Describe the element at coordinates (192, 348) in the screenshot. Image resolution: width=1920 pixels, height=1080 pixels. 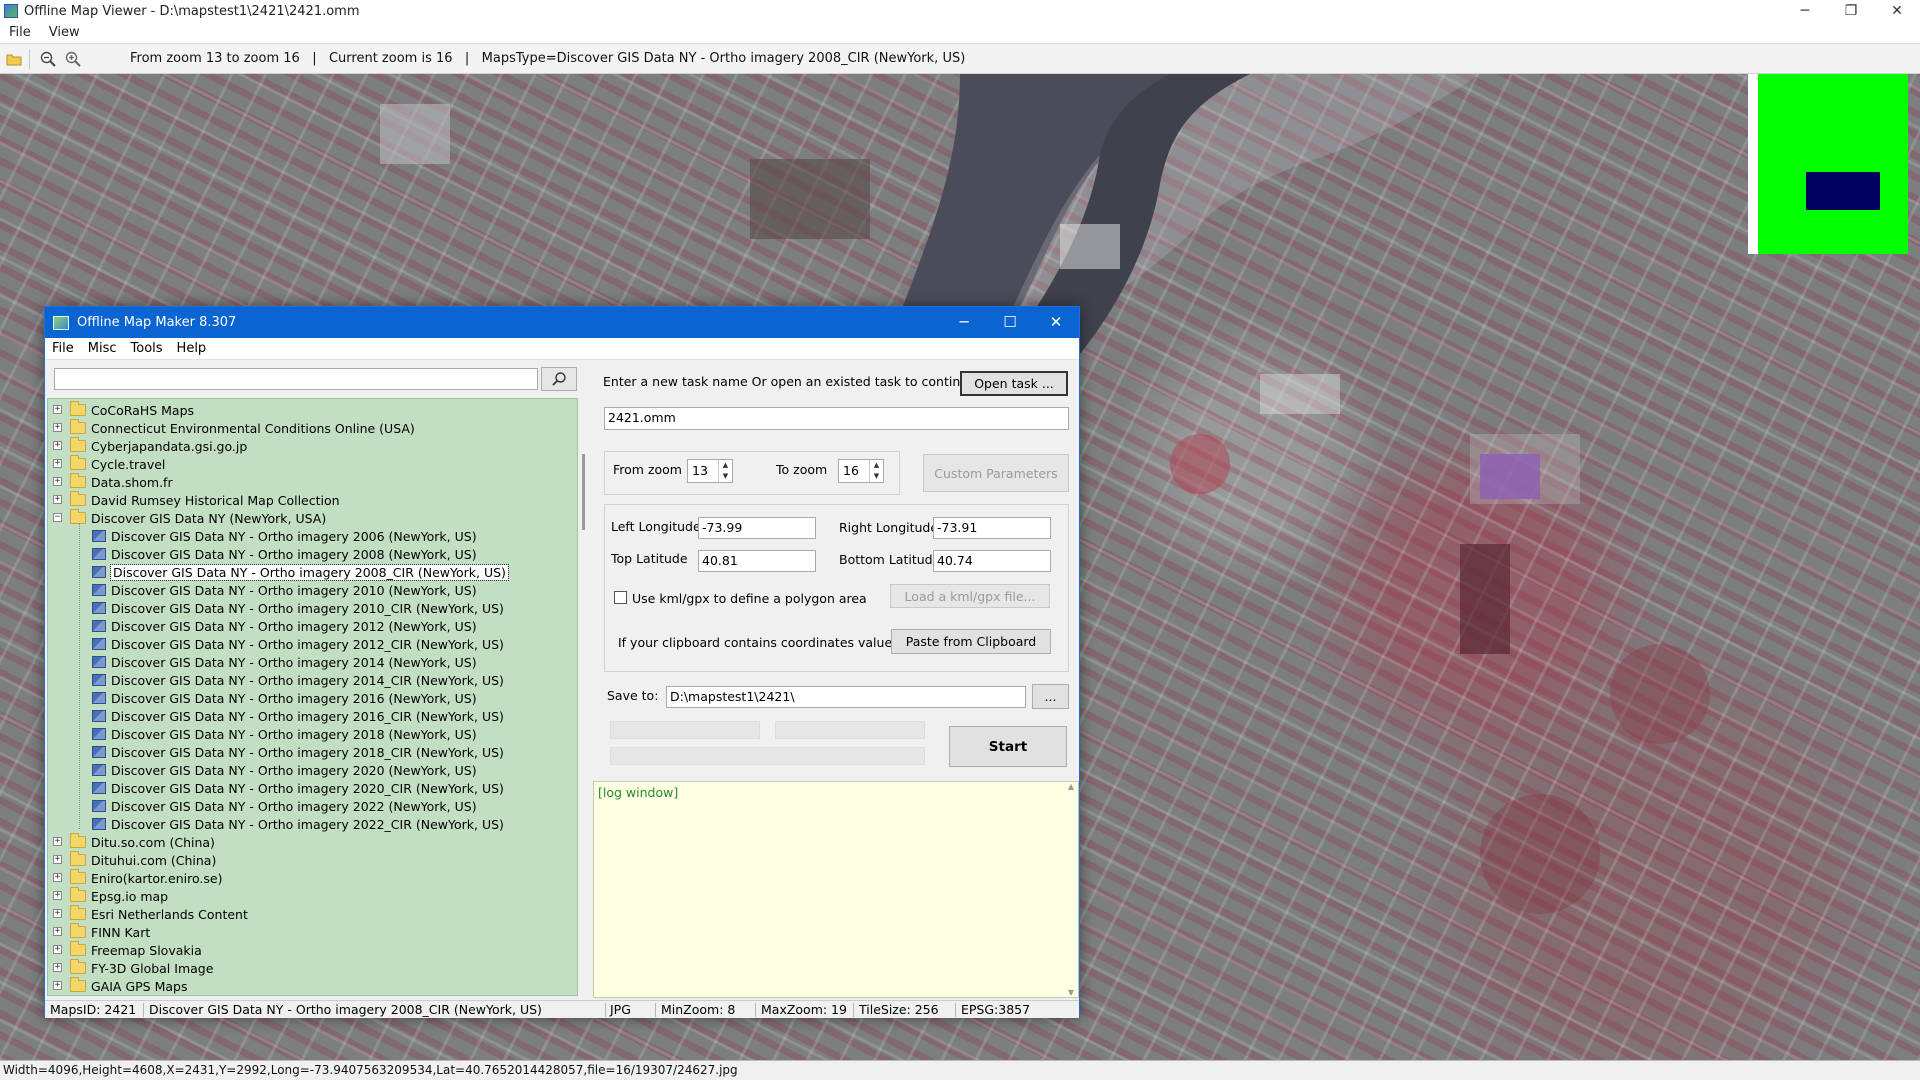
I see `dialog-menu-help: Help` at that location.